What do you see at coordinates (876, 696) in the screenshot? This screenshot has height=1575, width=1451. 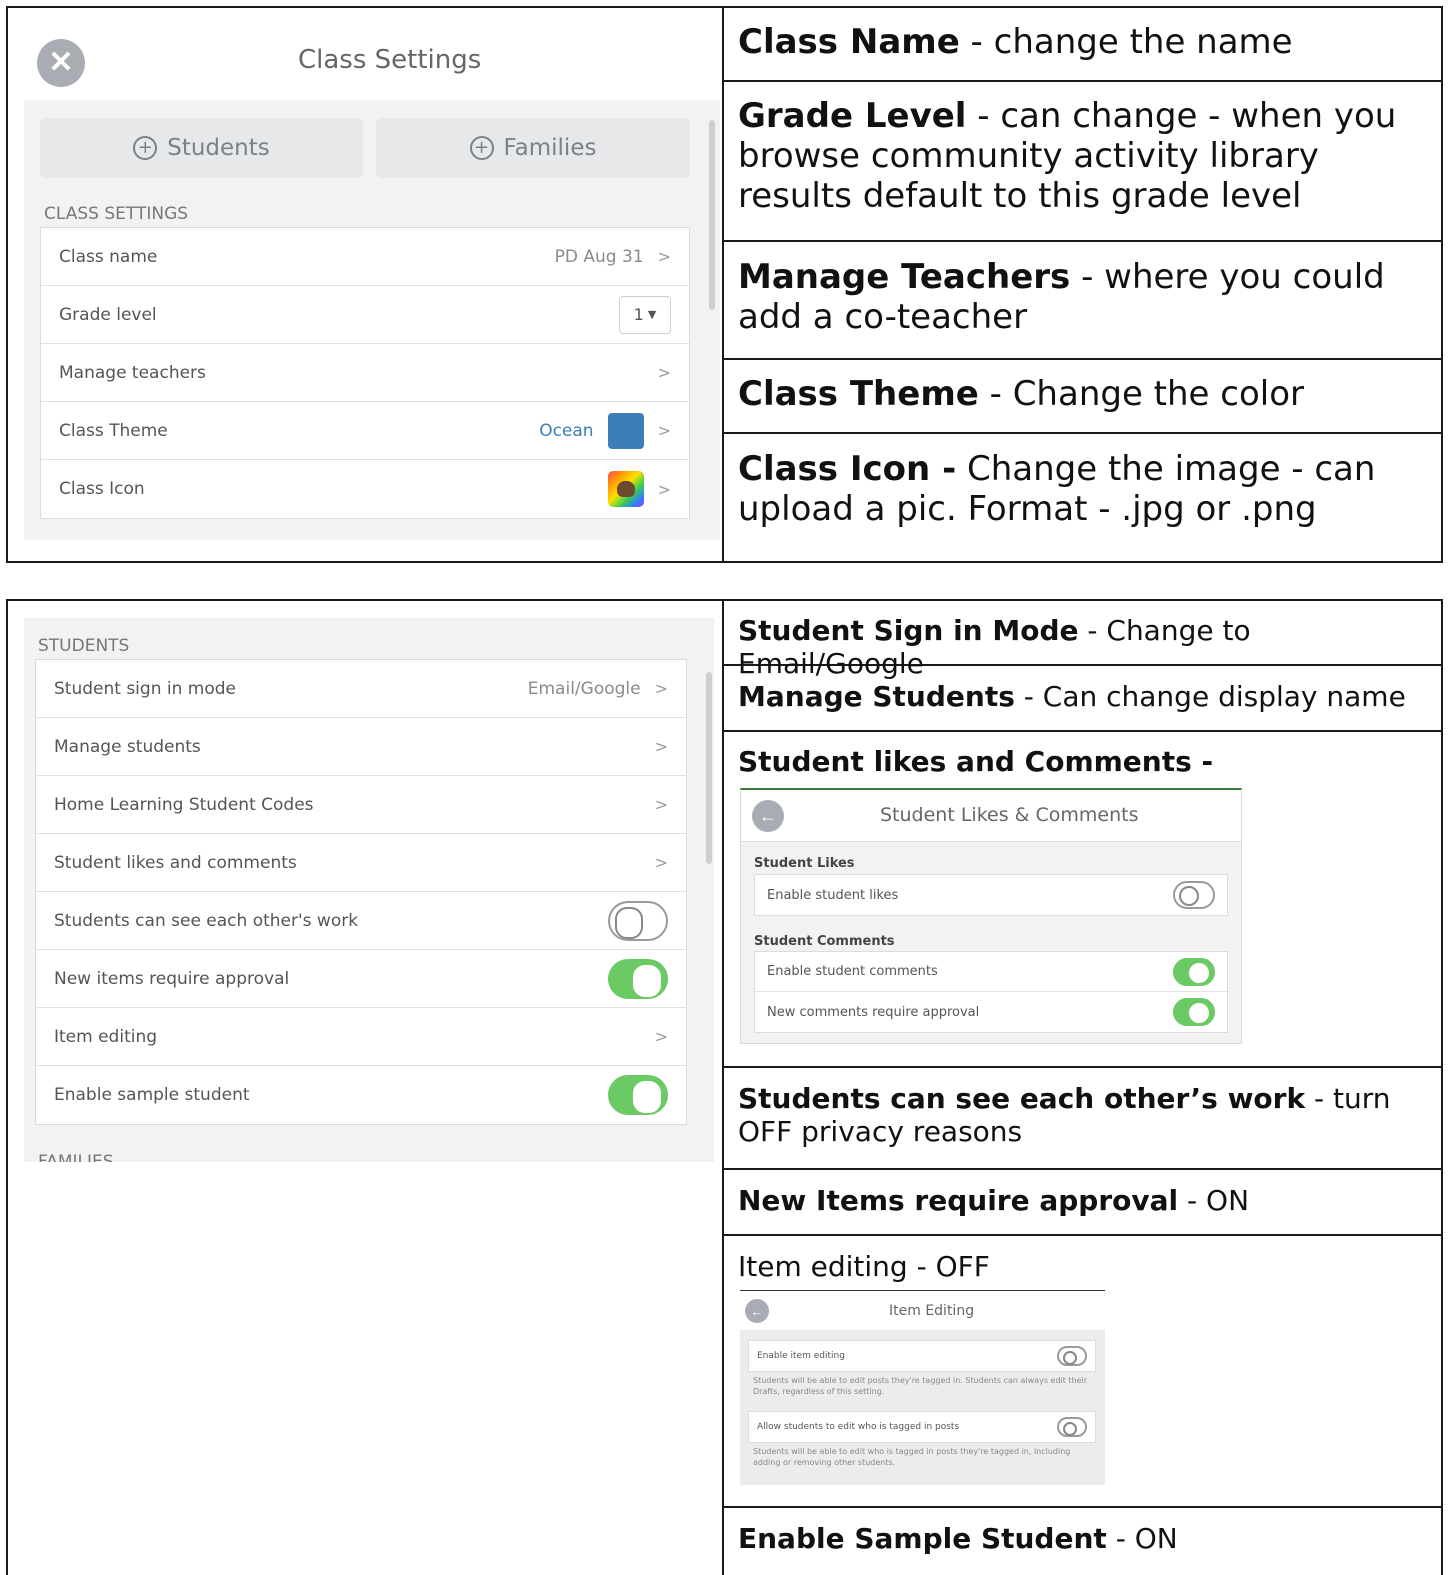 I see `desc-term: Manage Students` at bounding box center [876, 696].